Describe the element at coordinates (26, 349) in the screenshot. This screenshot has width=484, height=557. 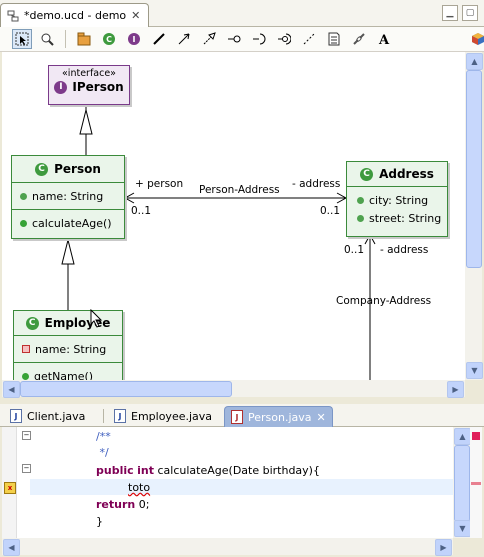
I see `private-field-icon` at that location.